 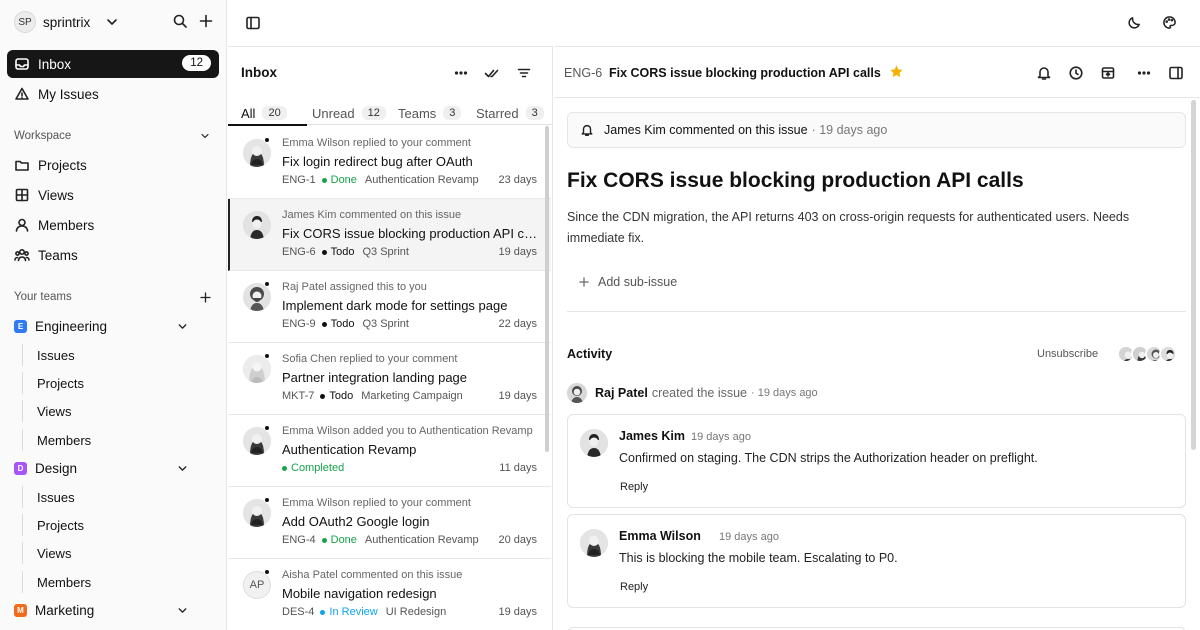 I want to click on bell-icon, so click(x=1044, y=73).